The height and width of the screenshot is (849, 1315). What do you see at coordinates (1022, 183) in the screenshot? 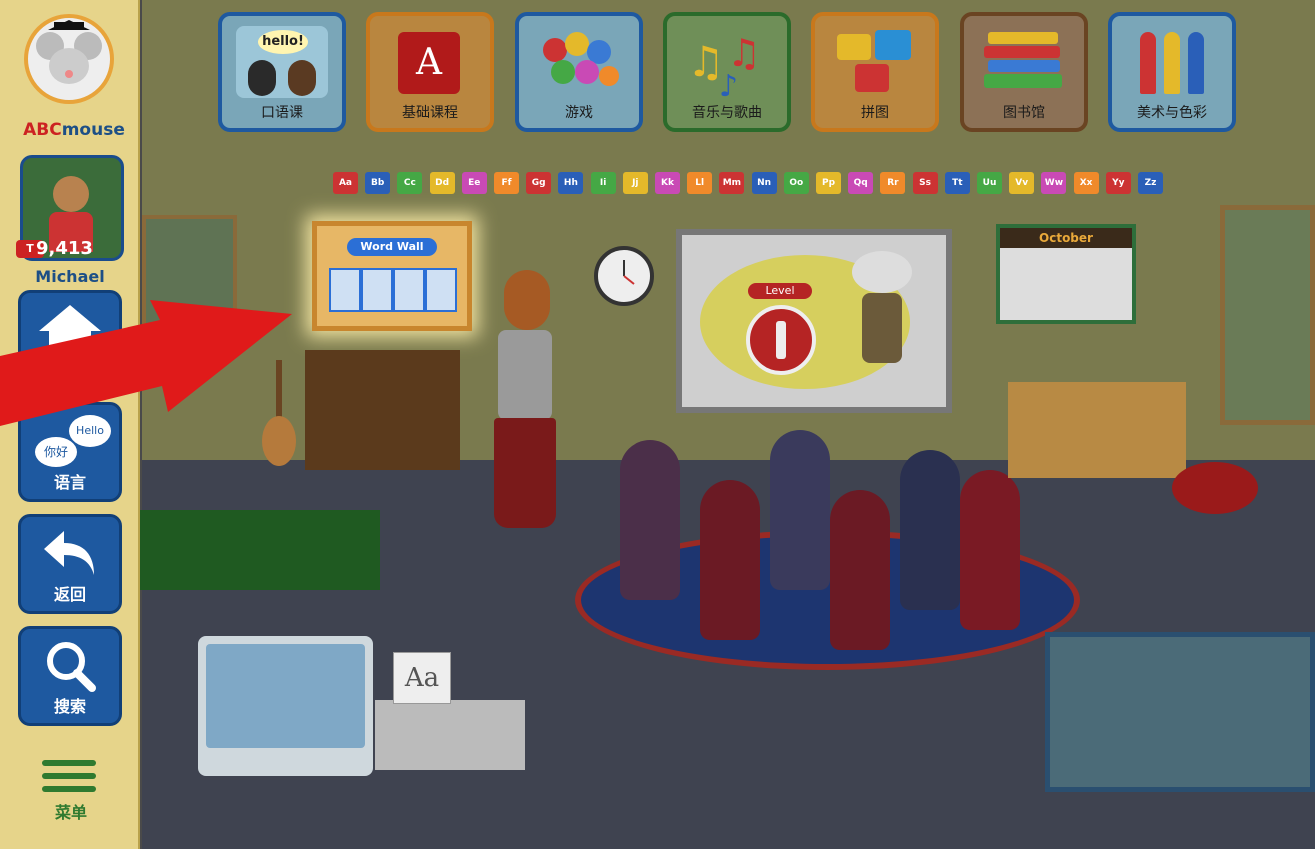
I see `alphabet-car: Vv` at bounding box center [1022, 183].